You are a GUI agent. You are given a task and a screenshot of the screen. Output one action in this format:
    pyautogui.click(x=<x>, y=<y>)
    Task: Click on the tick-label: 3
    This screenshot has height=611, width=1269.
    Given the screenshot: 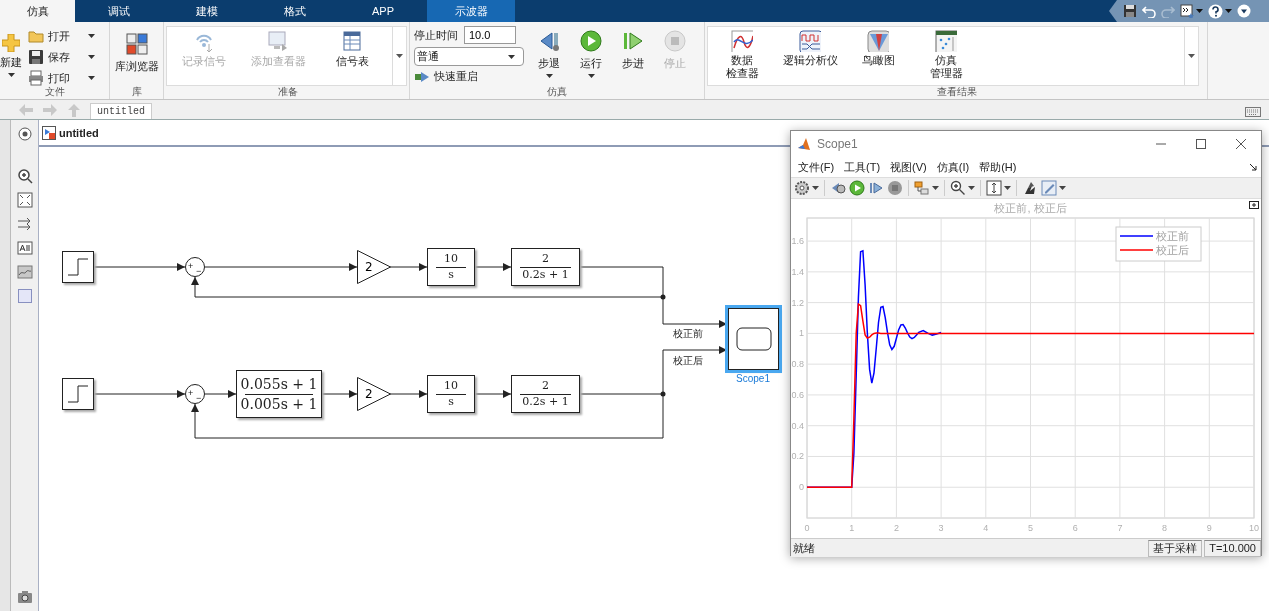 What is the action you would take?
    pyautogui.click(x=941, y=528)
    